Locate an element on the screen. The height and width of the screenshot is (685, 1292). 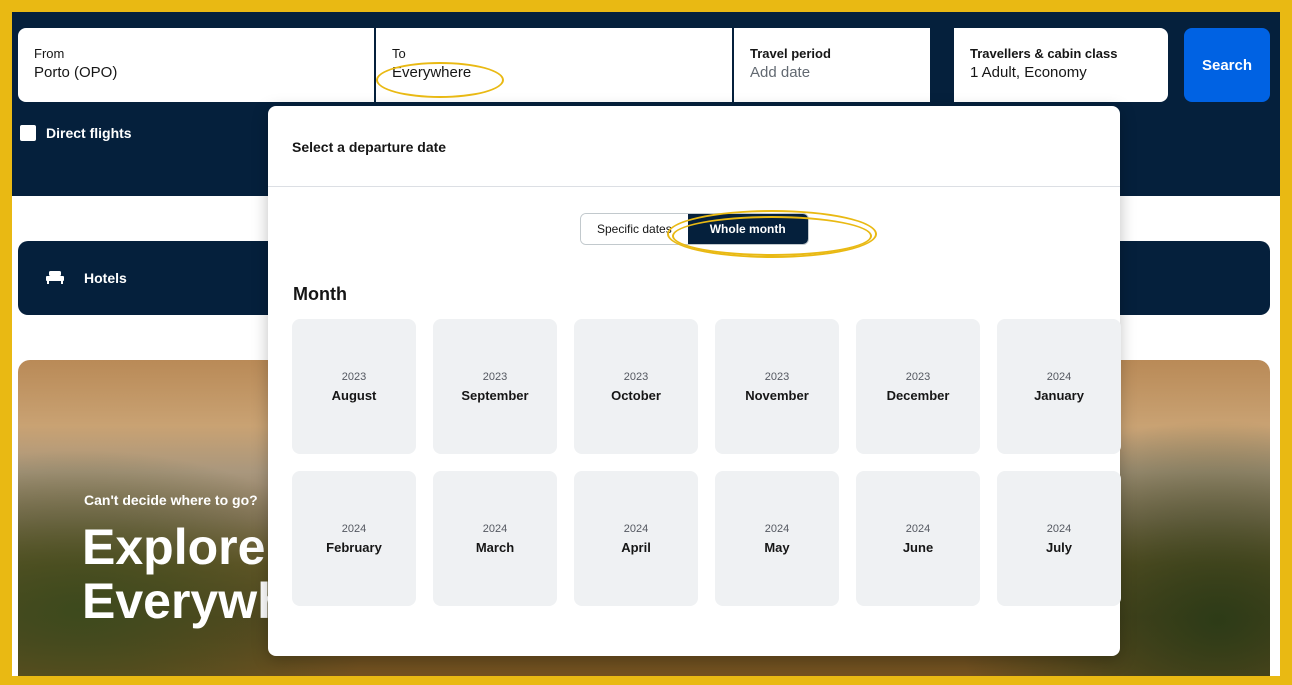
month-cell: 2024 July is located at coordinates (1059, 538).